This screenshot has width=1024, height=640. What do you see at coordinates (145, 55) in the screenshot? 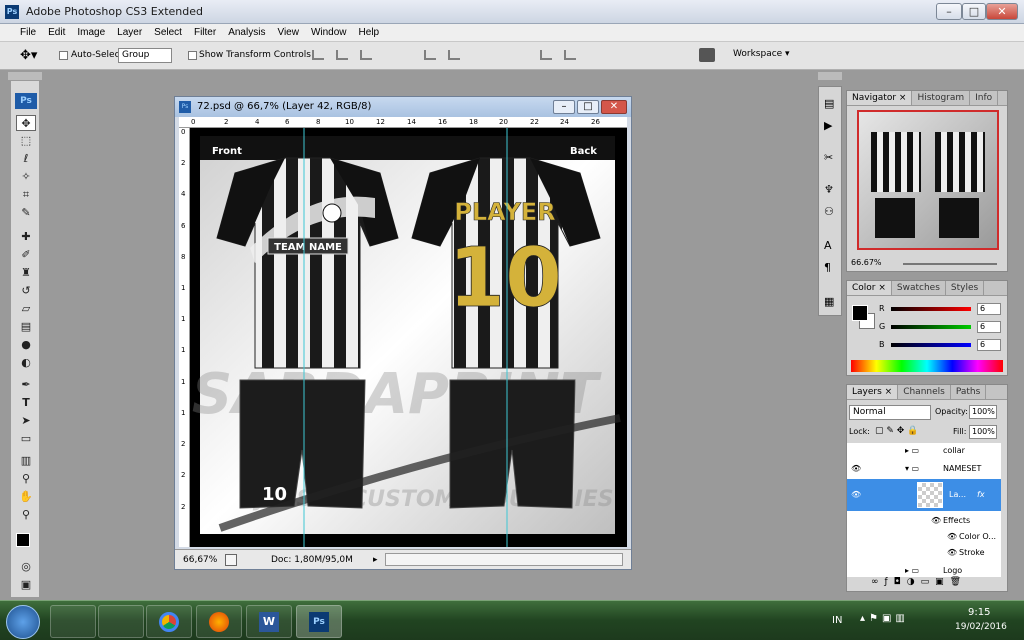
I see `auto-select-dropdown: Group` at bounding box center [145, 55].